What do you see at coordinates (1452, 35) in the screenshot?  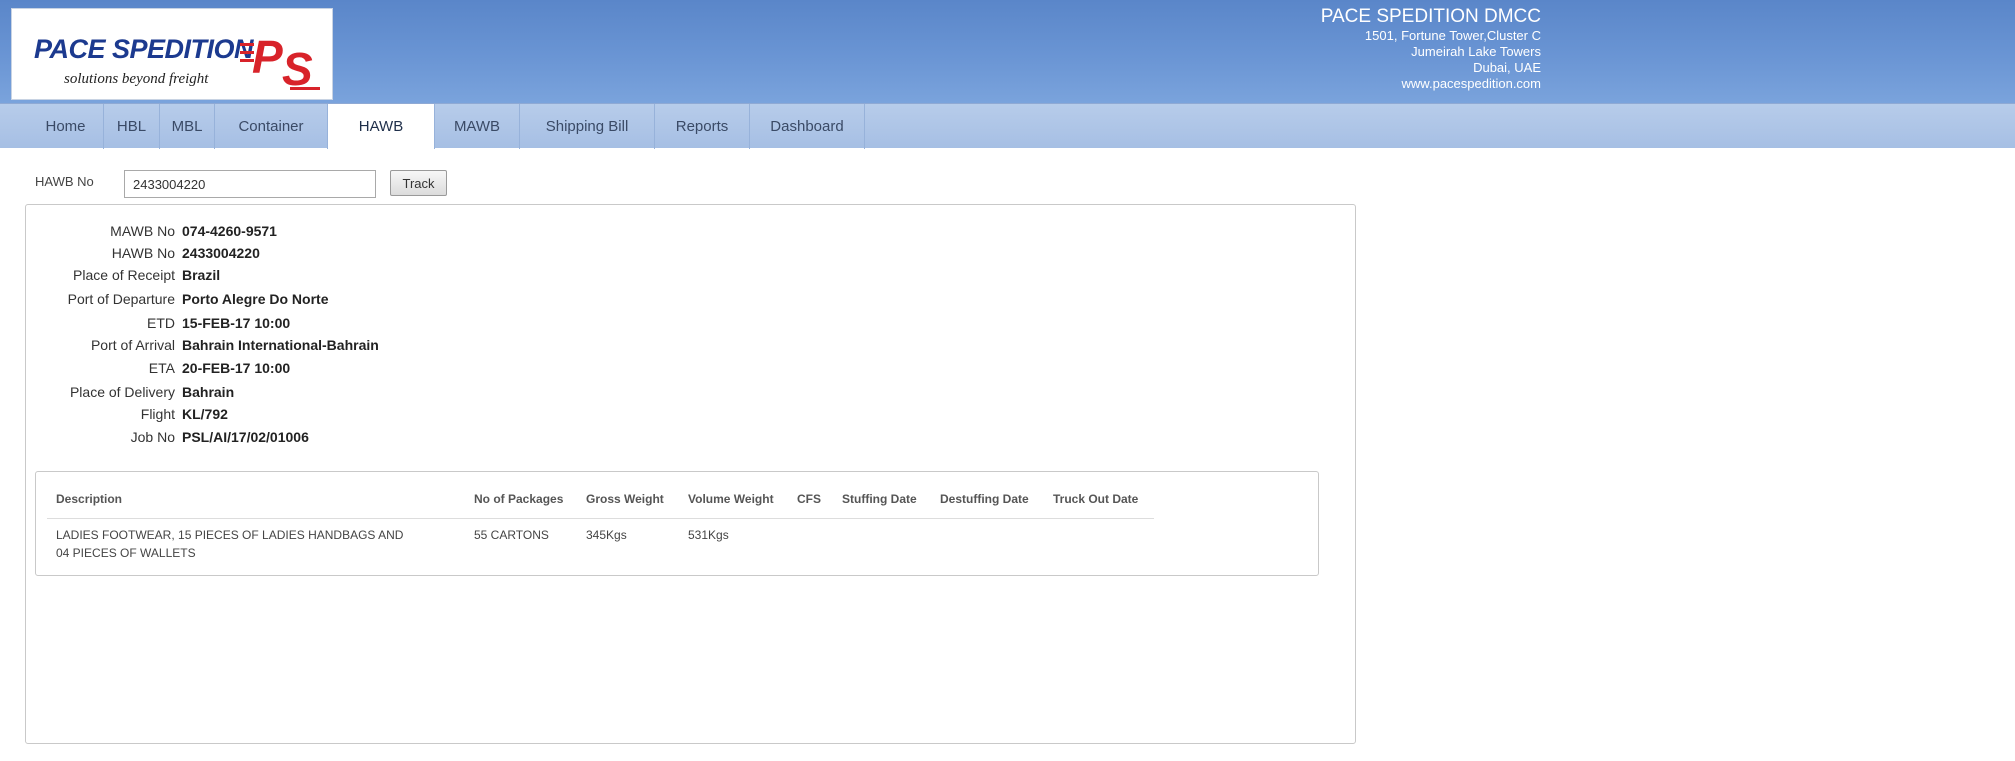 I see `address-line: 1501, Fortune Tower,Cluster C` at bounding box center [1452, 35].